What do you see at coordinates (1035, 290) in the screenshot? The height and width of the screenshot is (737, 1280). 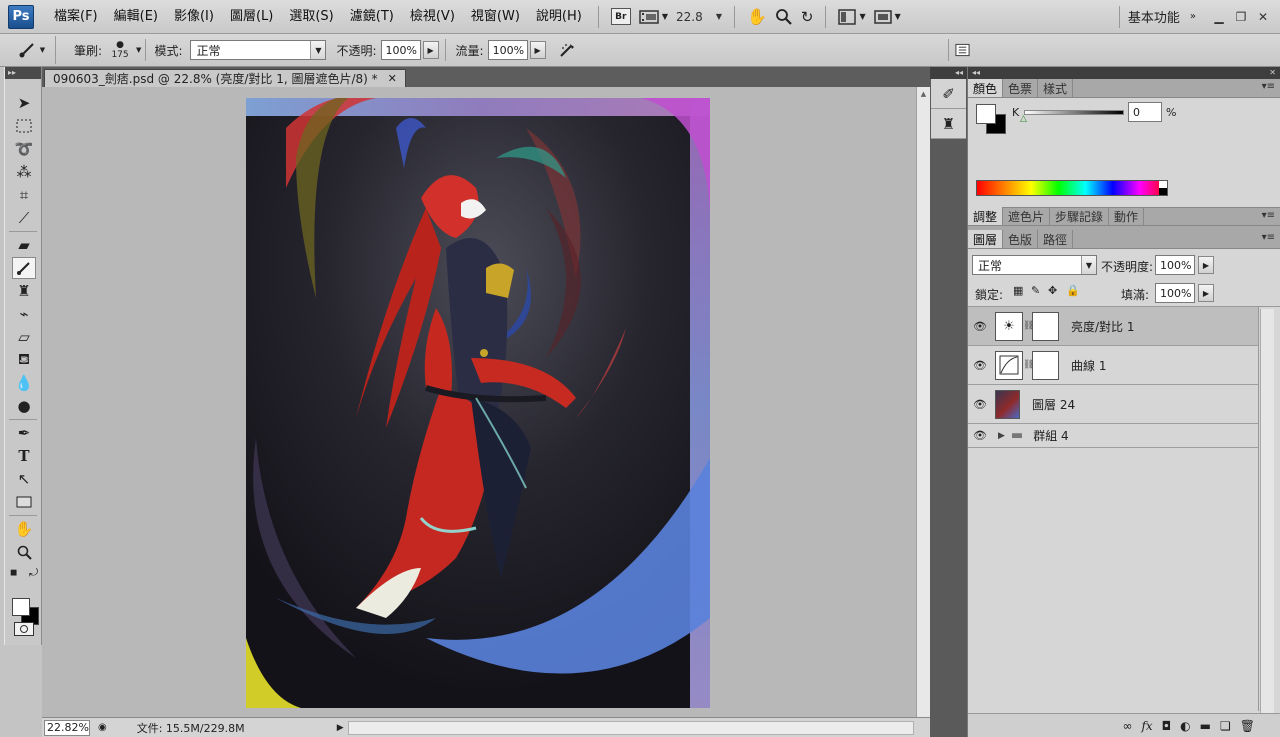 I see `lock-pixels-icon: ✎` at bounding box center [1035, 290].